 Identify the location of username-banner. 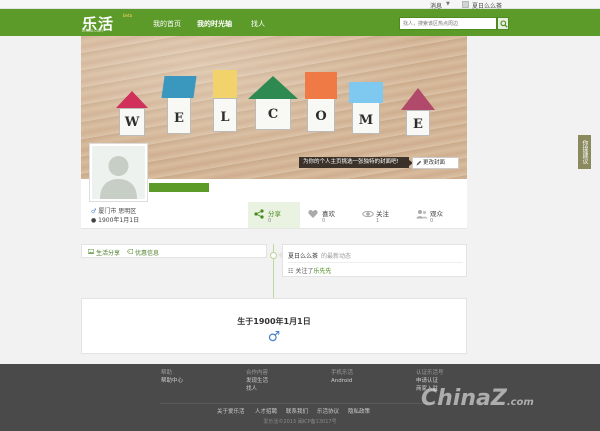
(179, 187).